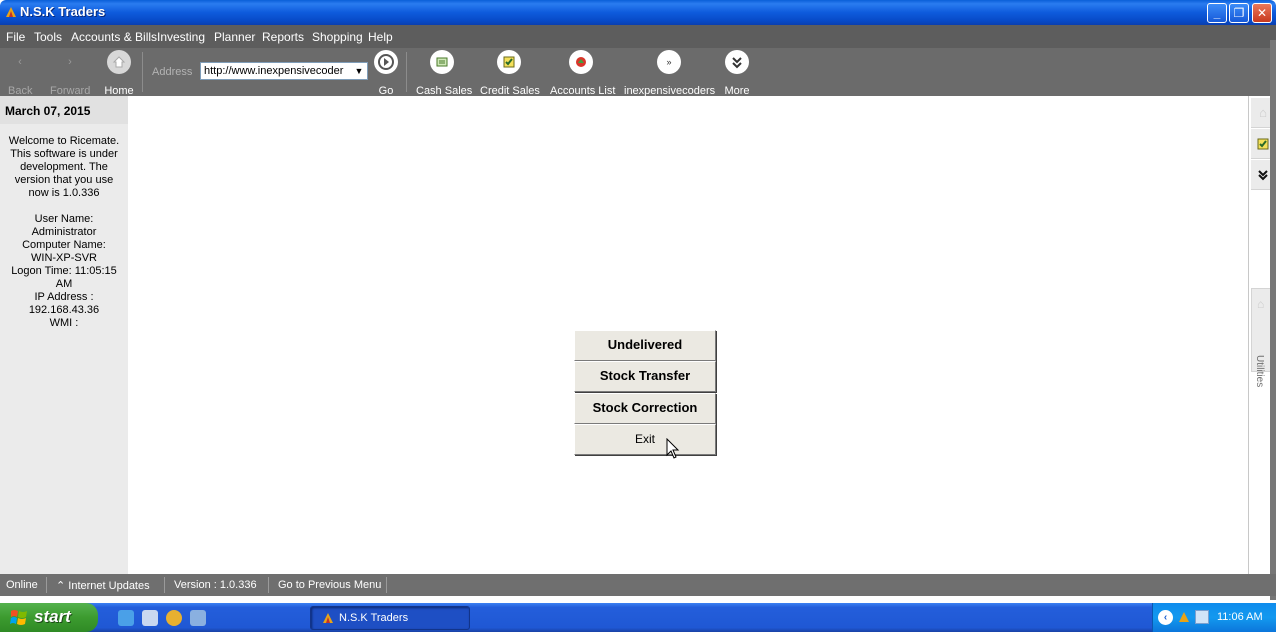  I want to click on cash-sales-button: Cash Sales, so click(444, 73).